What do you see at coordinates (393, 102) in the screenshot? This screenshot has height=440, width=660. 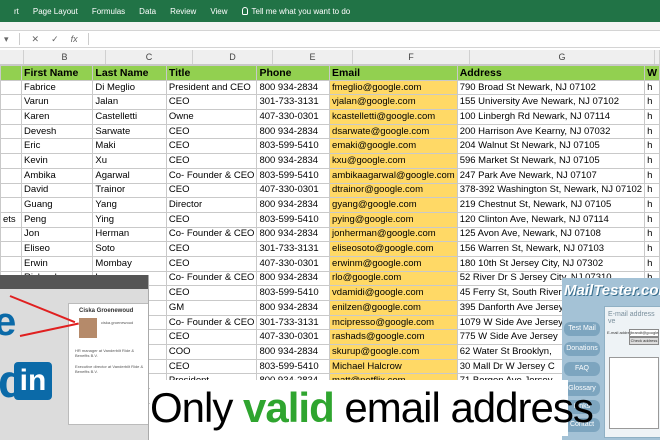 I see `cell: vjalan@google.com` at bounding box center [393, 102].